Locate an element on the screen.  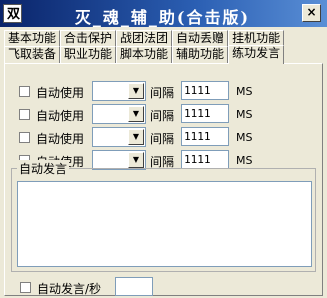
auto-speech-interval-row: 自动发言/秒 is located at coordinates (120, 287).